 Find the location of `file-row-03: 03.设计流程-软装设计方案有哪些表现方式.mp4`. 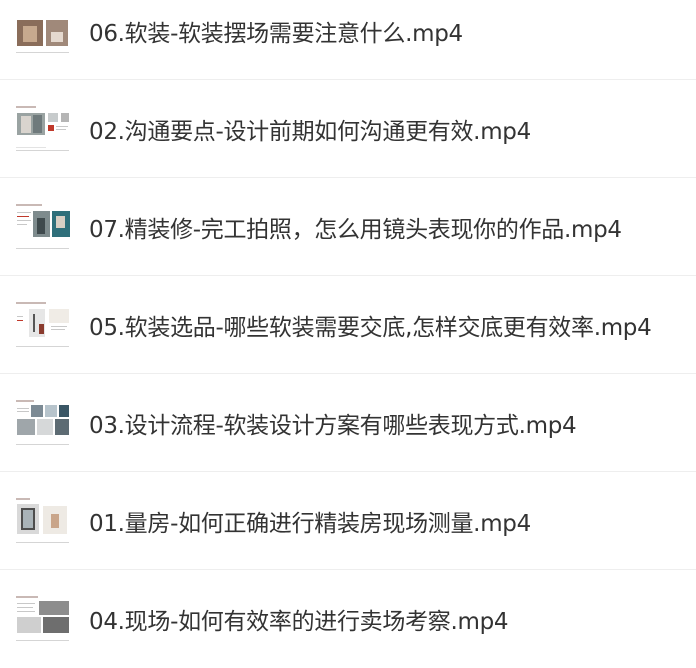

file-row-03: 03.设计流程-软装设计方案有哪些表现方式.mp4 is located at coordinates (348, 423).